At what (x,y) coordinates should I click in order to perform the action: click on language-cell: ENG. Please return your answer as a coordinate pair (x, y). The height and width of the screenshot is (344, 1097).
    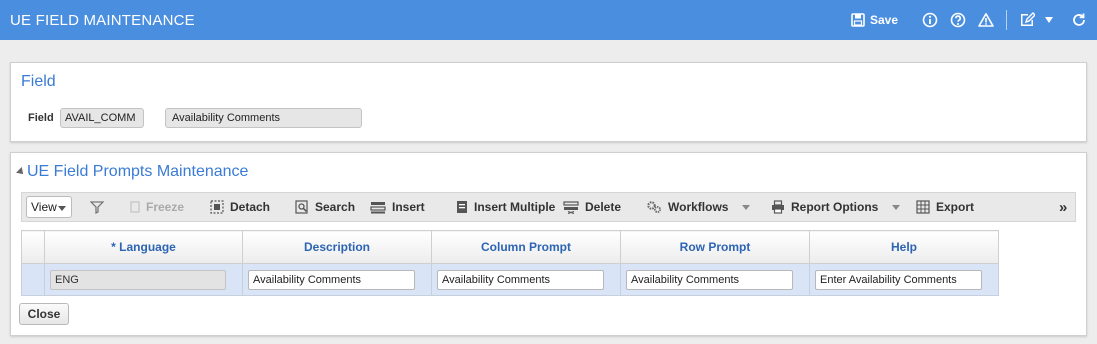
    Looking at the image, I should click on (143, 279).